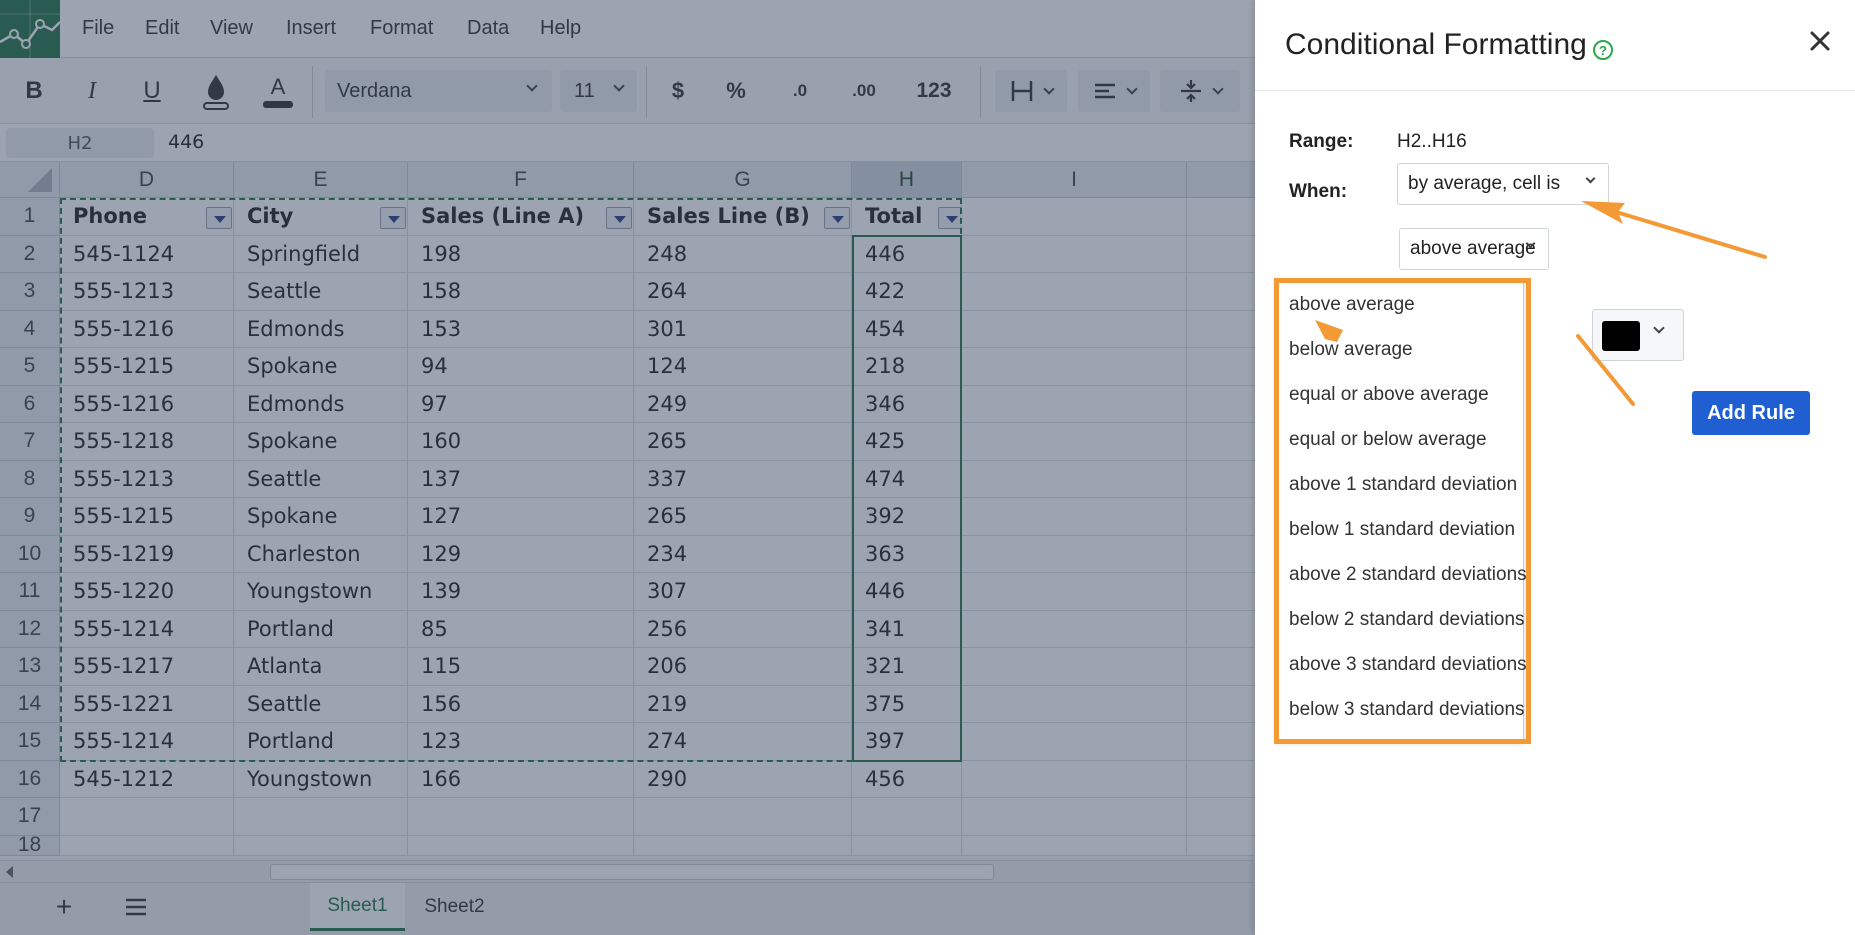 The height and width of the screenshot is (935, 1855). I want to click on option-below-average: below average, so click(1400, 349).